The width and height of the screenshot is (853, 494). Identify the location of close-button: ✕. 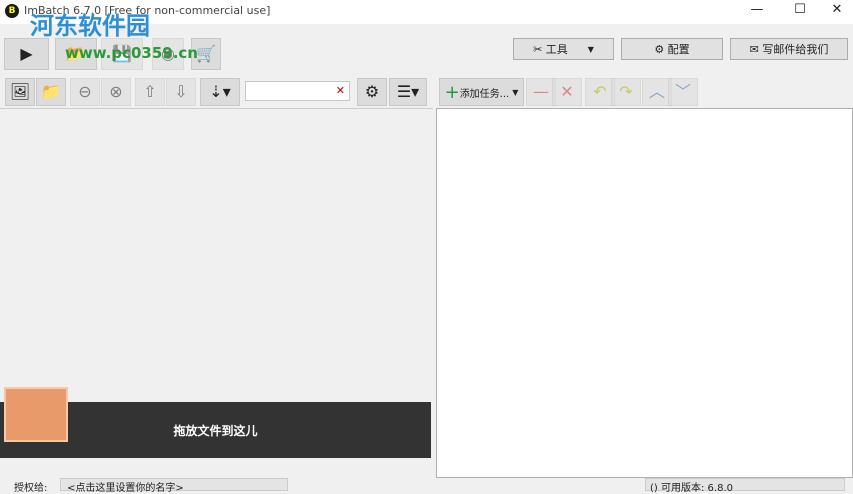
(837, 12).